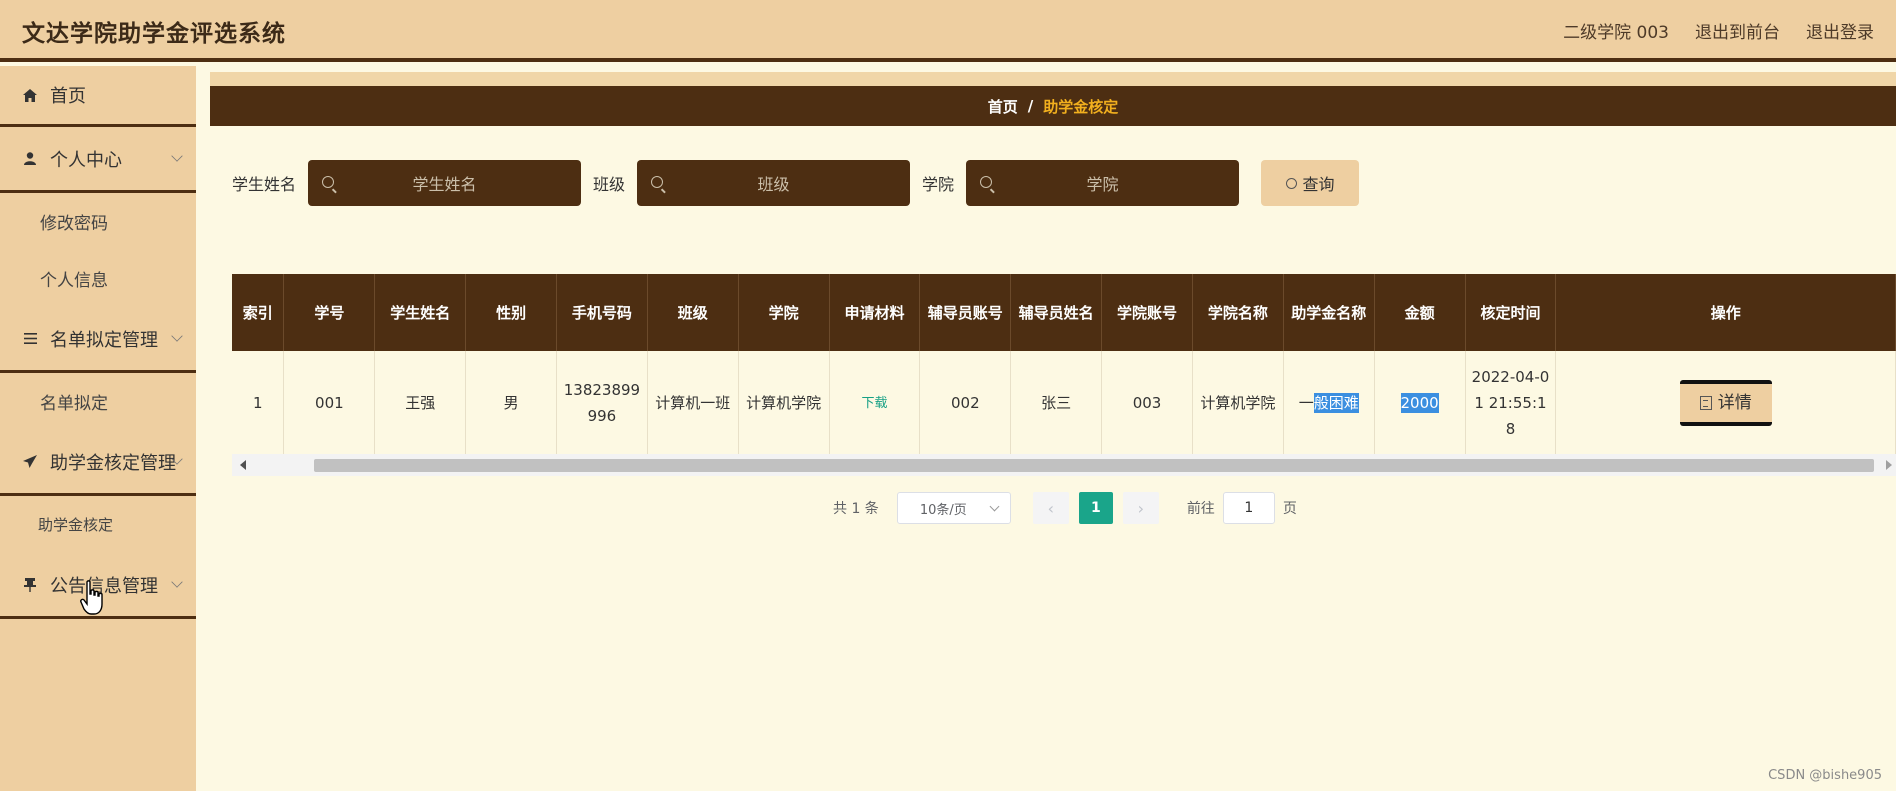 The width and height of the screenshot is (1896, 791). I want to click on breadcrumb-current: 助学金核定, so click(1081, 106).